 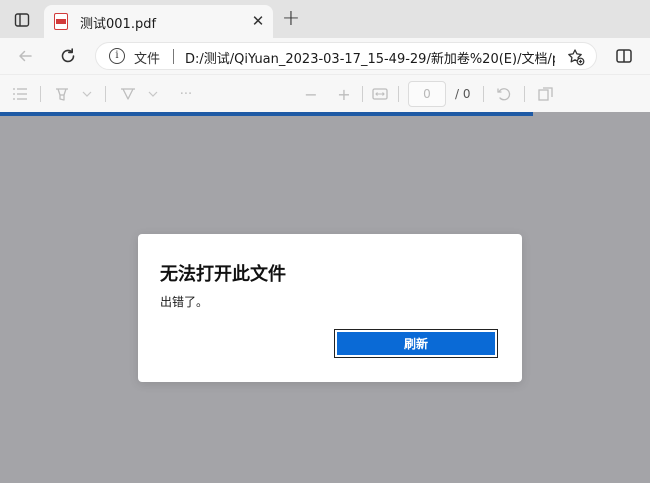 I want to click on refresh-icon, so click(x=68, y=55).